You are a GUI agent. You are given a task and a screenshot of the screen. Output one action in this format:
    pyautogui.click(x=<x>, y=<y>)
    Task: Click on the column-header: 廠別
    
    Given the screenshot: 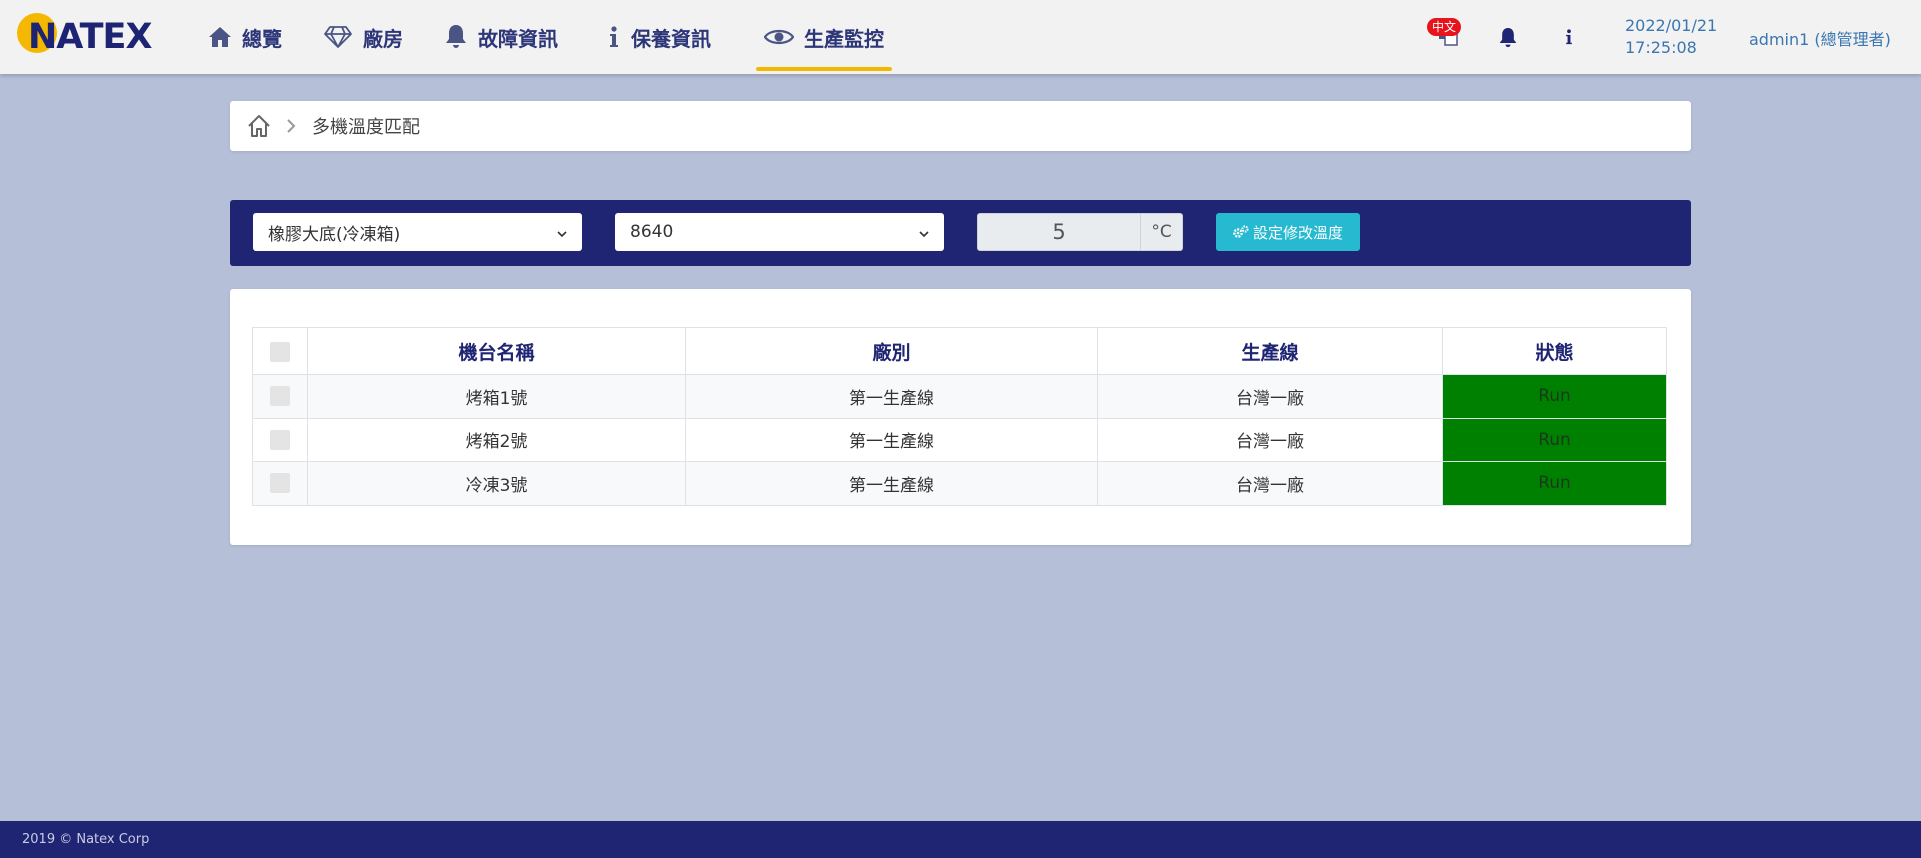 What is the action you would take?
    pyautogui.click(x=891, y=351)
    